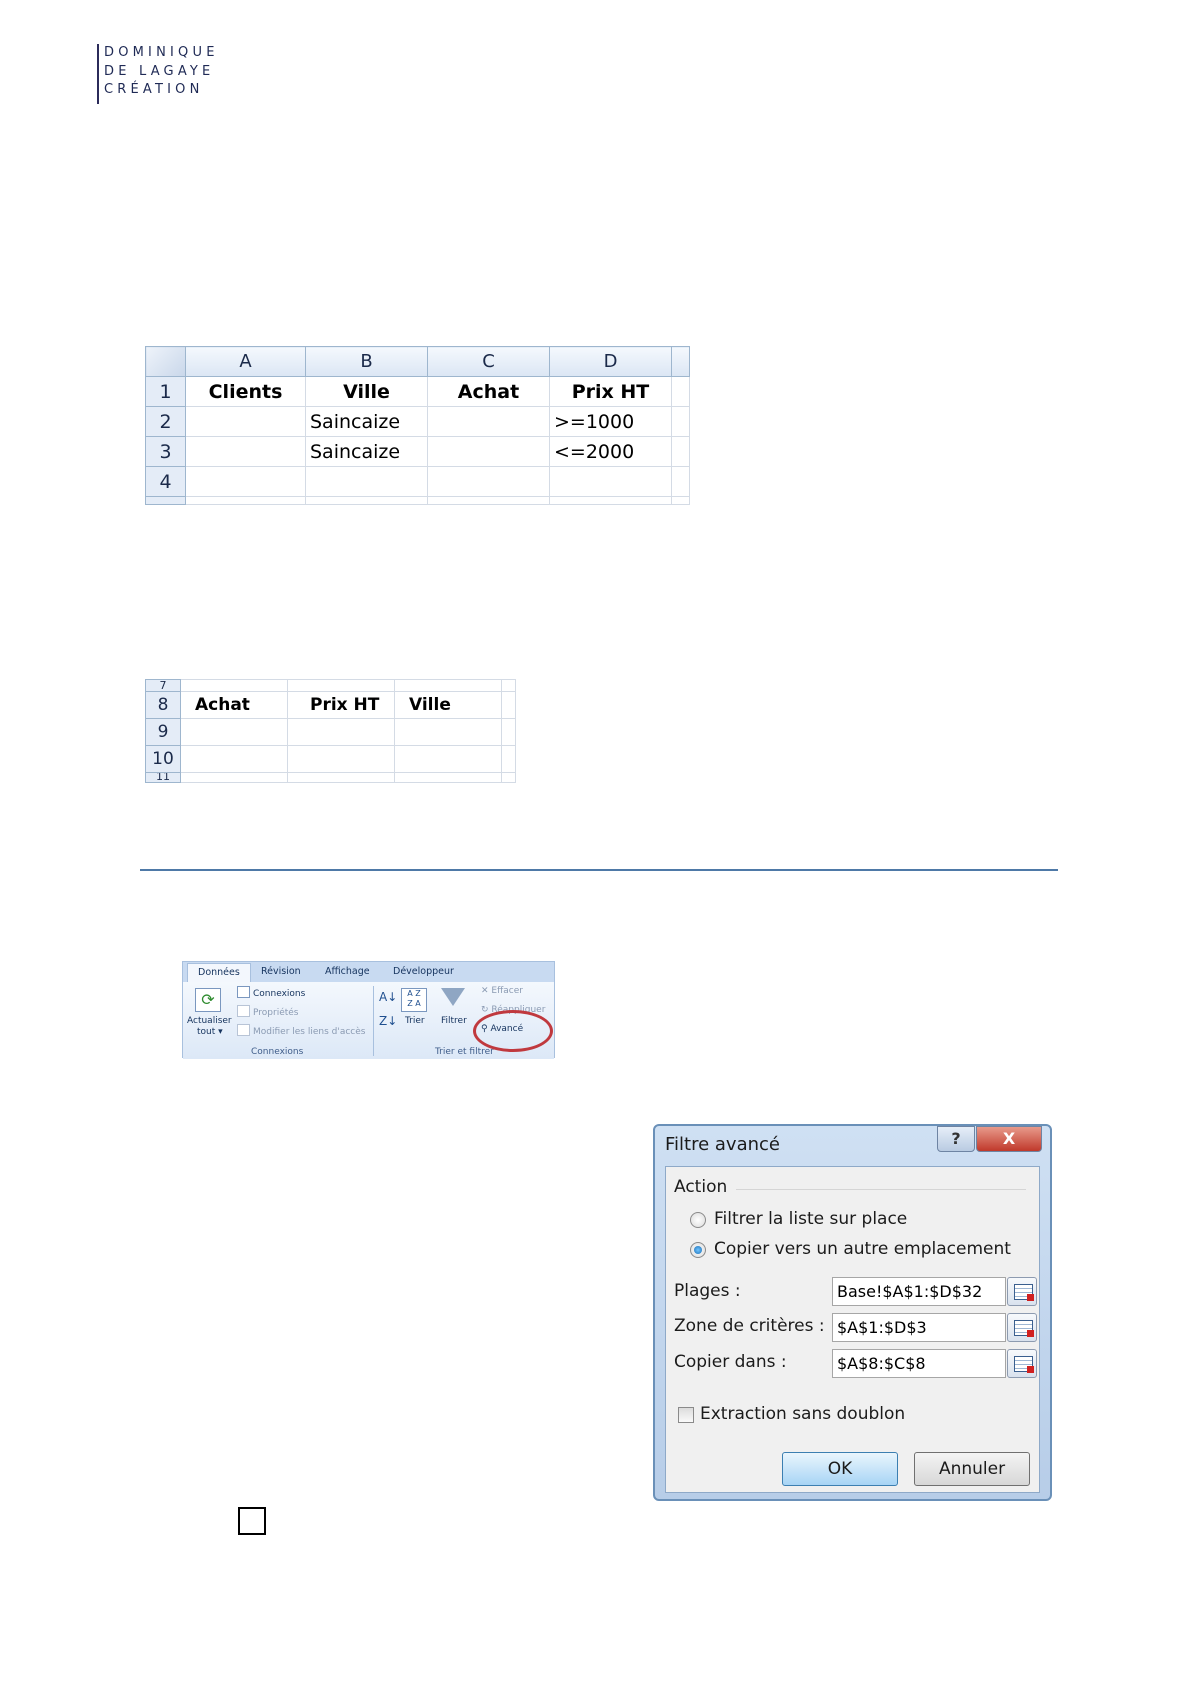 Image resolution: width=1190 pixels, height=1684 pixels. What do you see at coordinates (388, 1021) in the screenshot?
I see `sort-za-icon: Z↓` at bounding box center [388, 1021].